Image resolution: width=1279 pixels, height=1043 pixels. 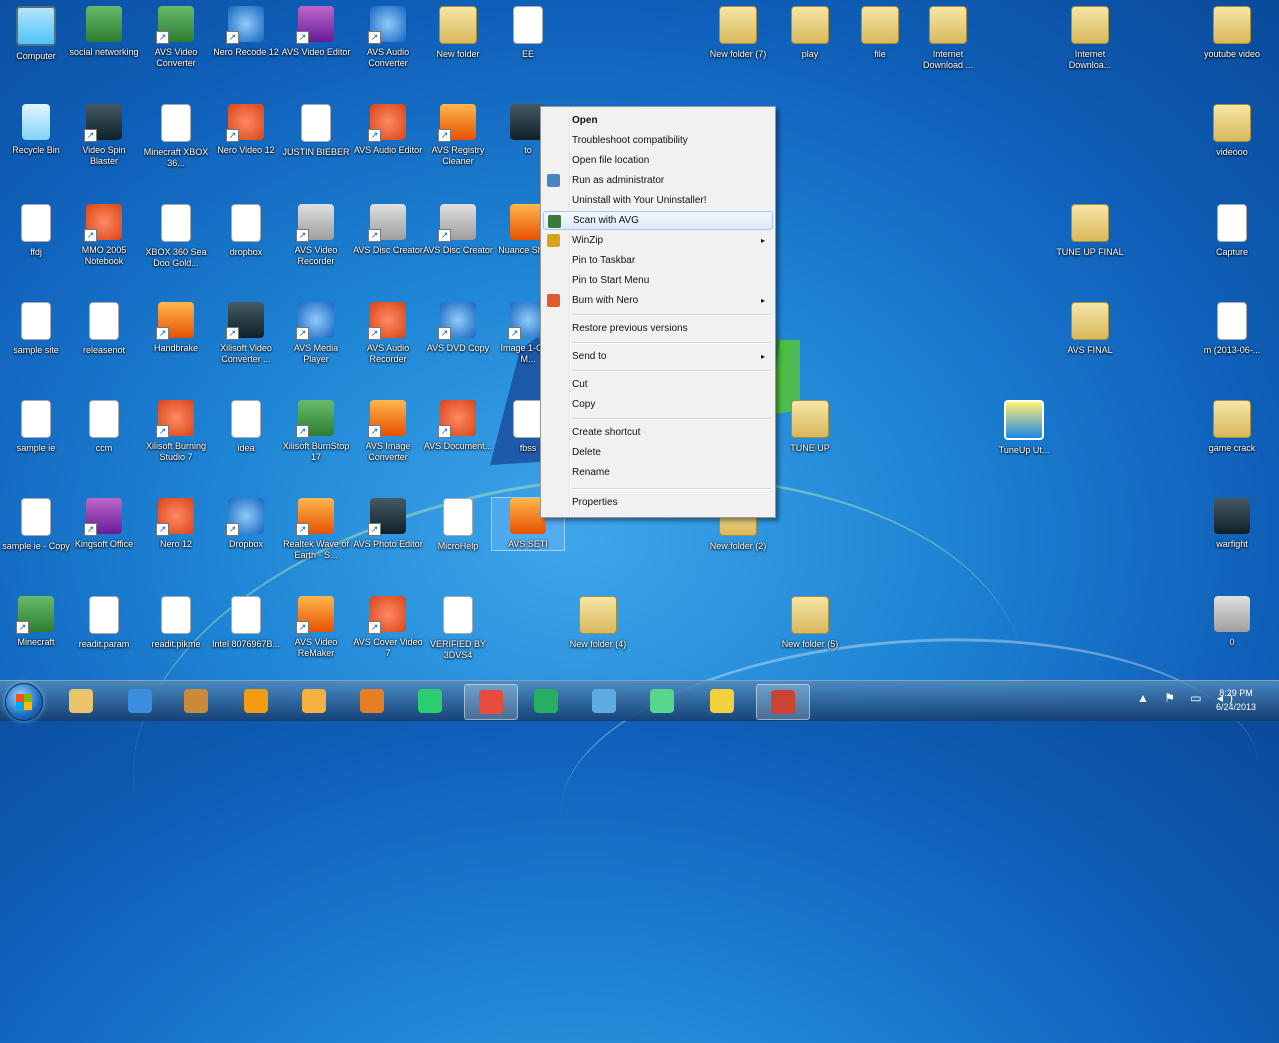 I want to click on taskbar-mmo-app, so click(x=491, y=702).